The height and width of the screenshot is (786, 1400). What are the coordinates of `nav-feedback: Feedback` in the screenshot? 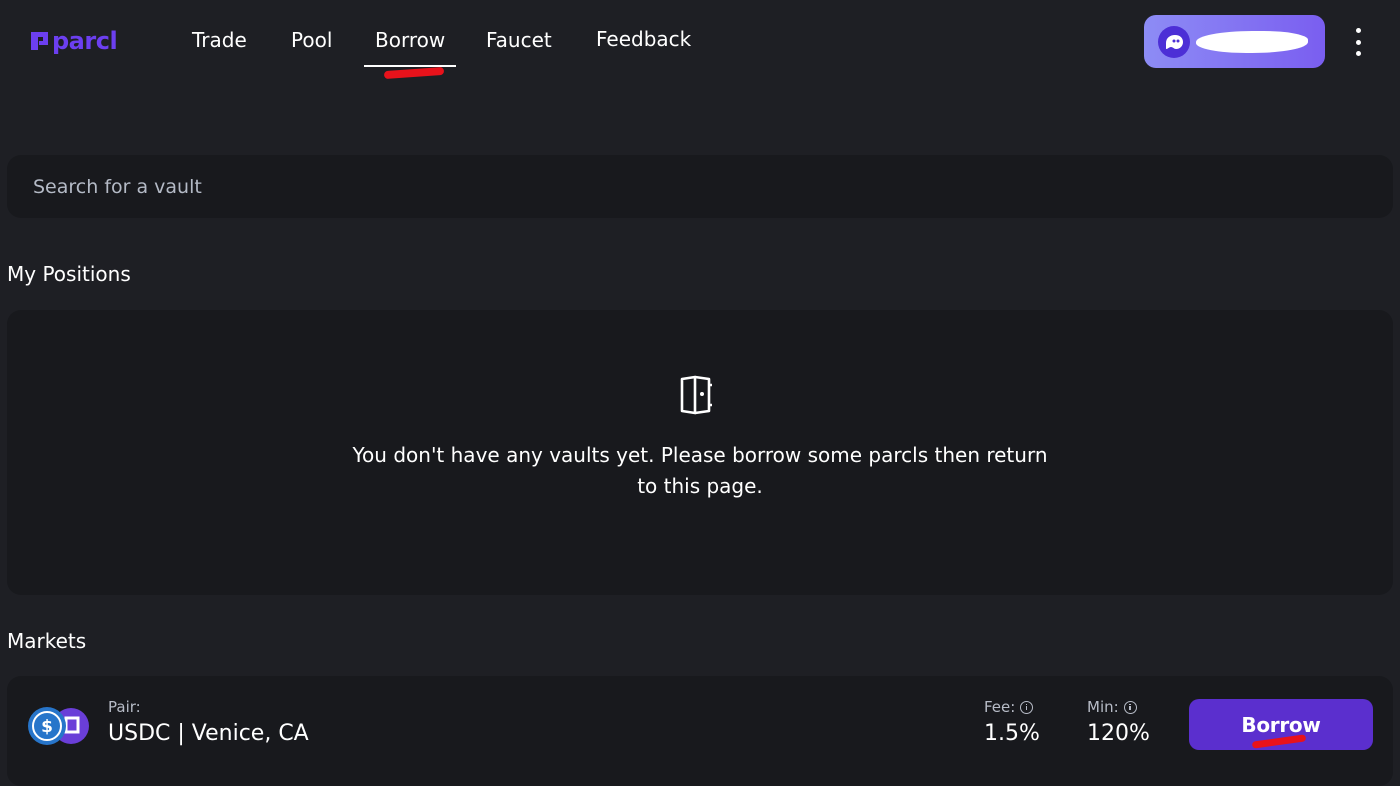 It's located at (643, 39).